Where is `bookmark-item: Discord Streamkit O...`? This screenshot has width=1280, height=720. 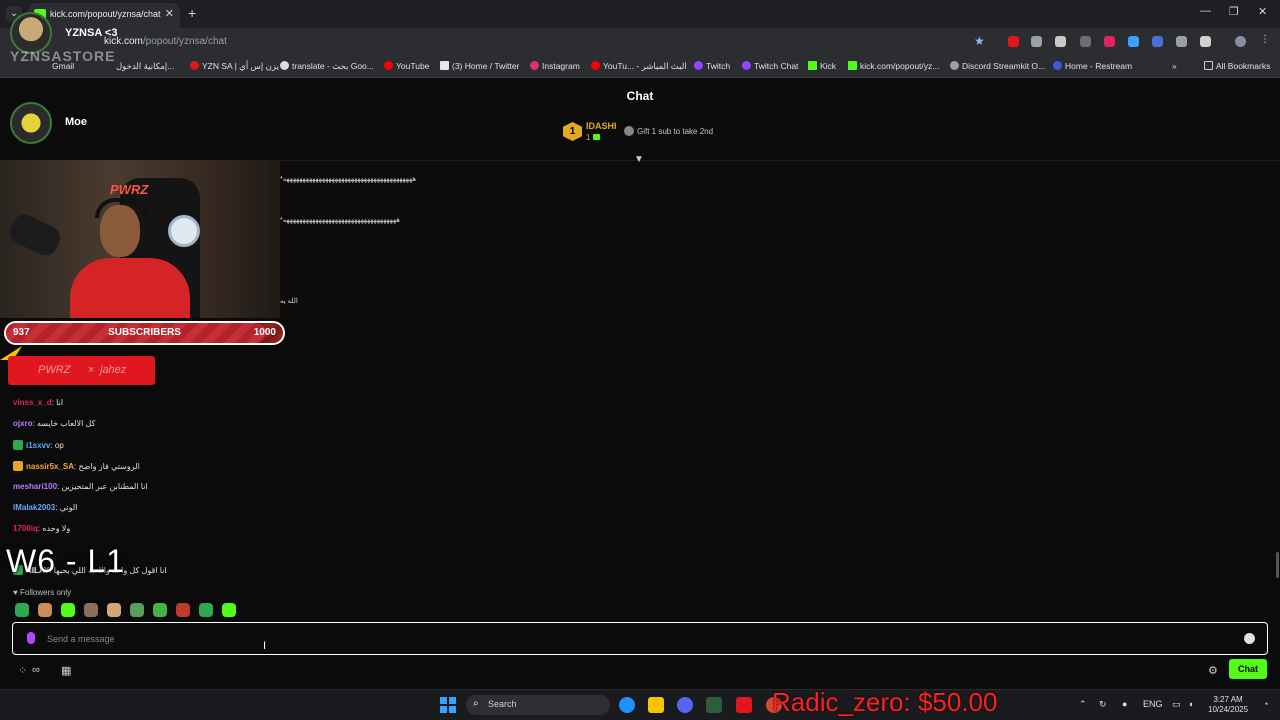
bookmark-item: Discord Streamkit O... is located at coordinates (997, 66).